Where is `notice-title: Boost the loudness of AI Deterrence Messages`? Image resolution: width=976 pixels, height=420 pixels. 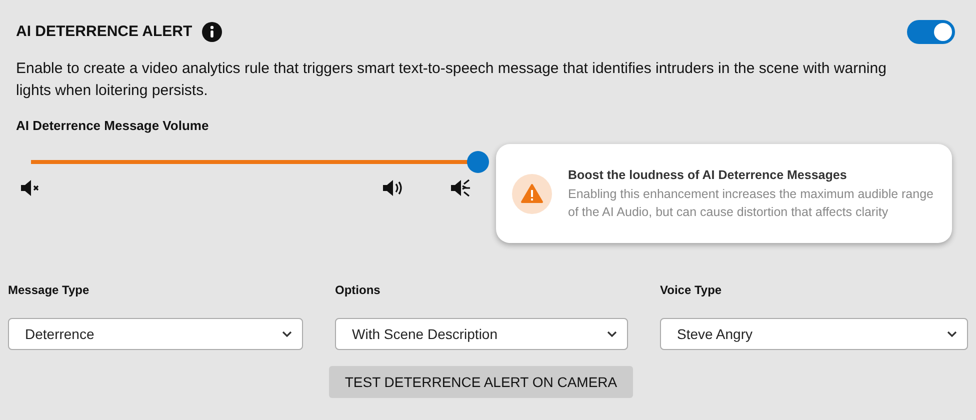 notice-title: Boost the loudness of AI Deterrence Messages is located at coordinates (708, 175).